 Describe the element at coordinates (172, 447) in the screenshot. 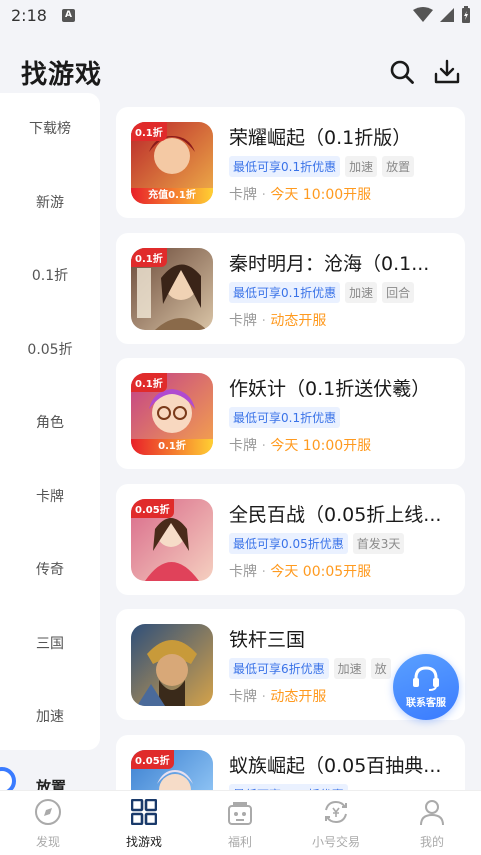

I see `icon-banner: 0.1折` at that location.